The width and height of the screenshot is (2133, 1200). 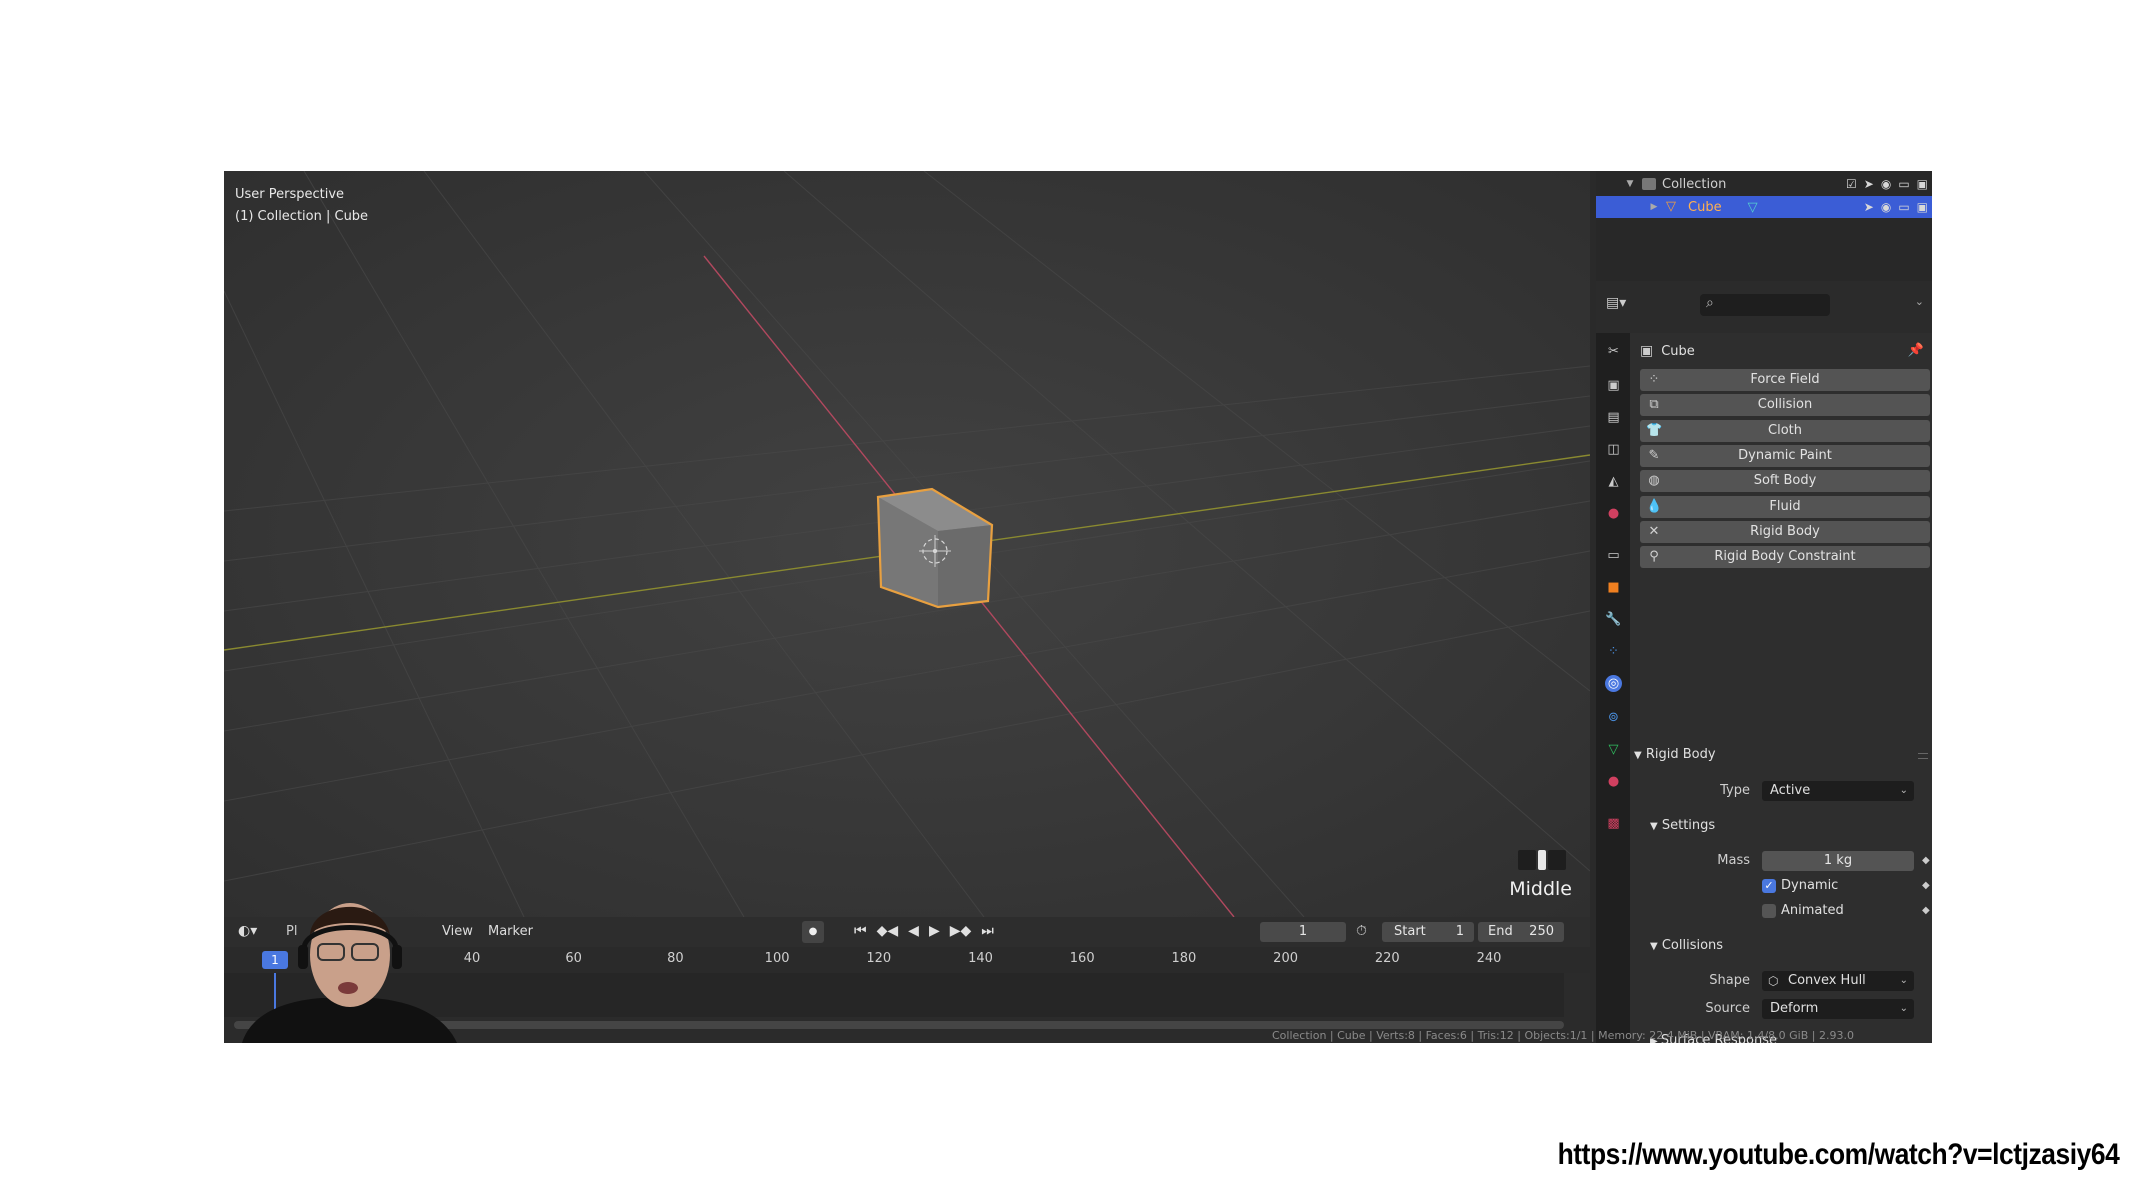 What do you see at coordinates (675, 958) in the screenshot?
I see `ruler-tick-label: 80` at bounding box center [675, 958].